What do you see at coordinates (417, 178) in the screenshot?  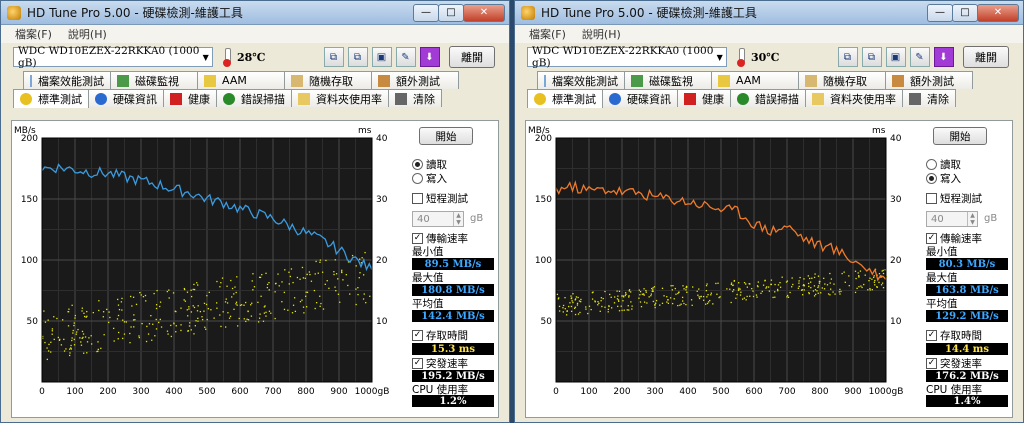 I see `write-radio-dot` at bounding box center [417, 178].